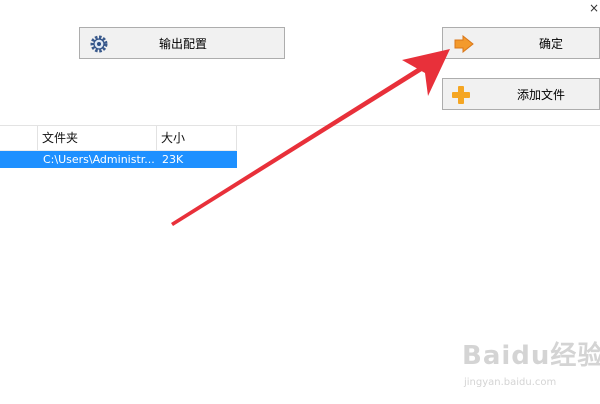 This screenshot has width=600, height=404. I want to click on watermark-url: jingyan.baidu.com, so click(510, 382).